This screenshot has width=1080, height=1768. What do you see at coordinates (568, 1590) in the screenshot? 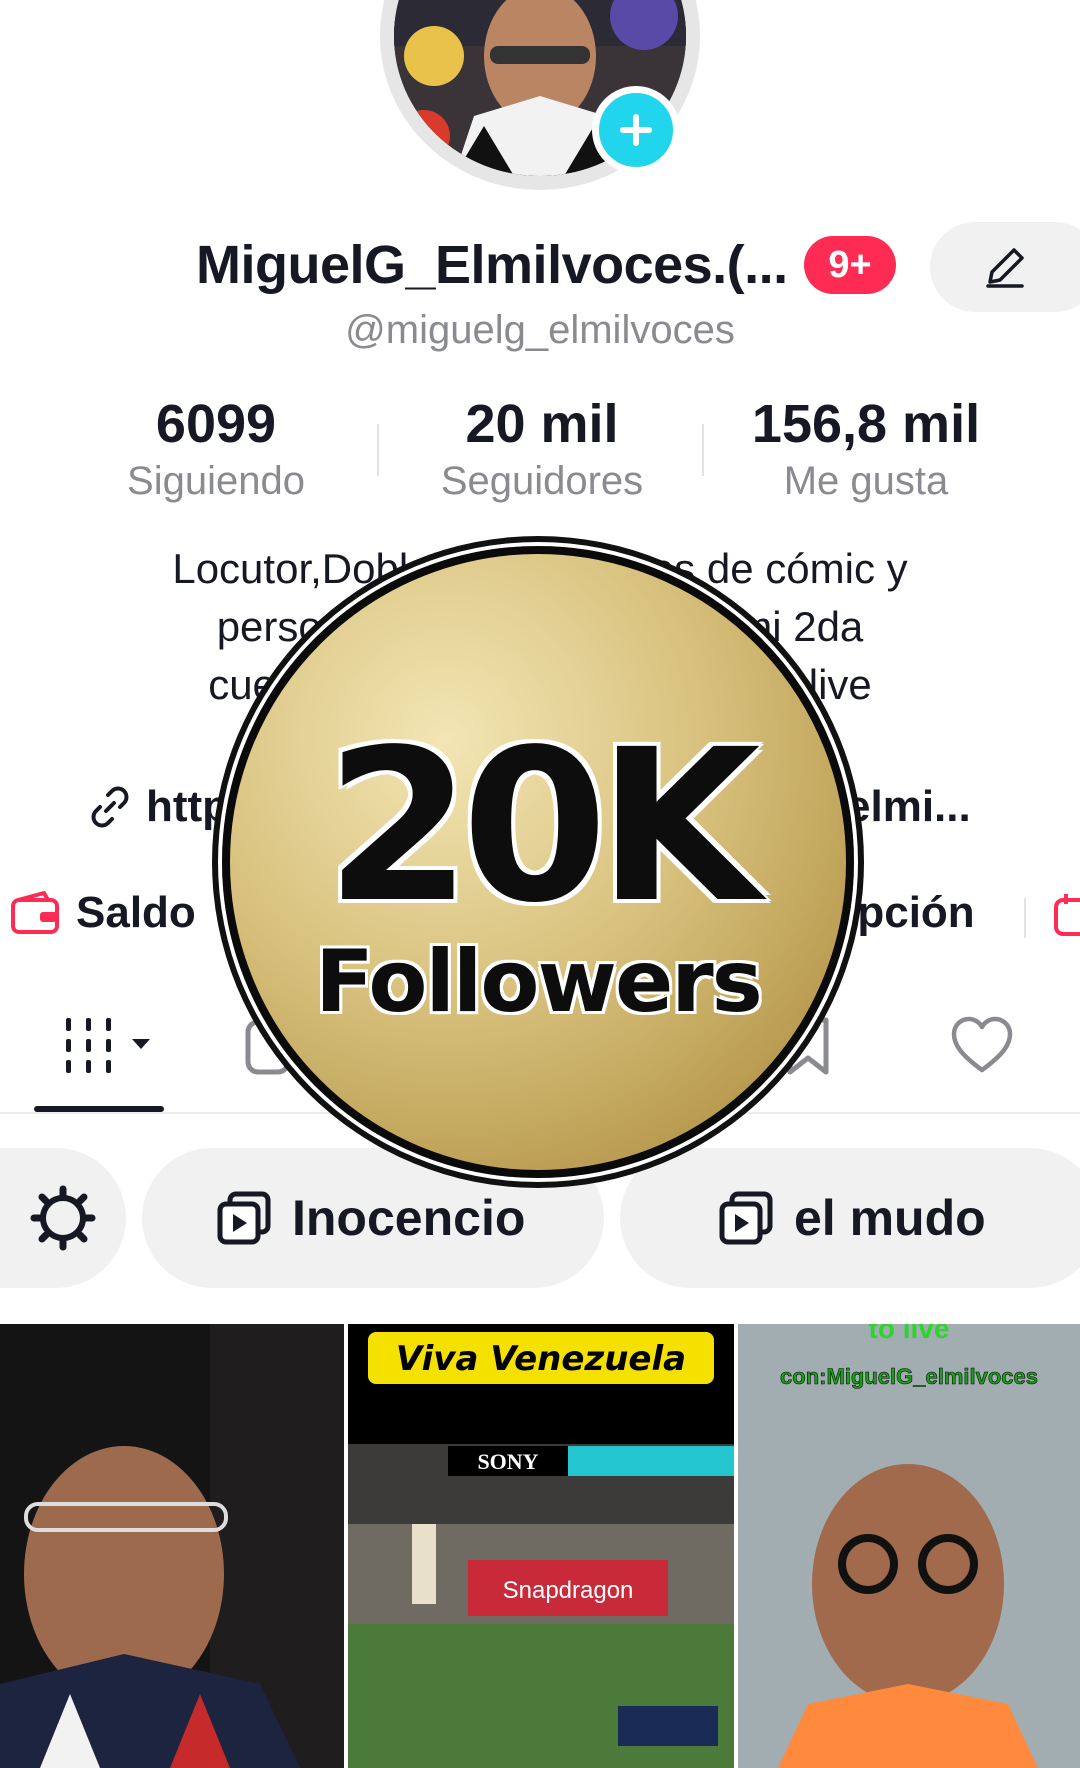
I see `stadium-sign: Snapdragon` at bounding box center [568, 1590].